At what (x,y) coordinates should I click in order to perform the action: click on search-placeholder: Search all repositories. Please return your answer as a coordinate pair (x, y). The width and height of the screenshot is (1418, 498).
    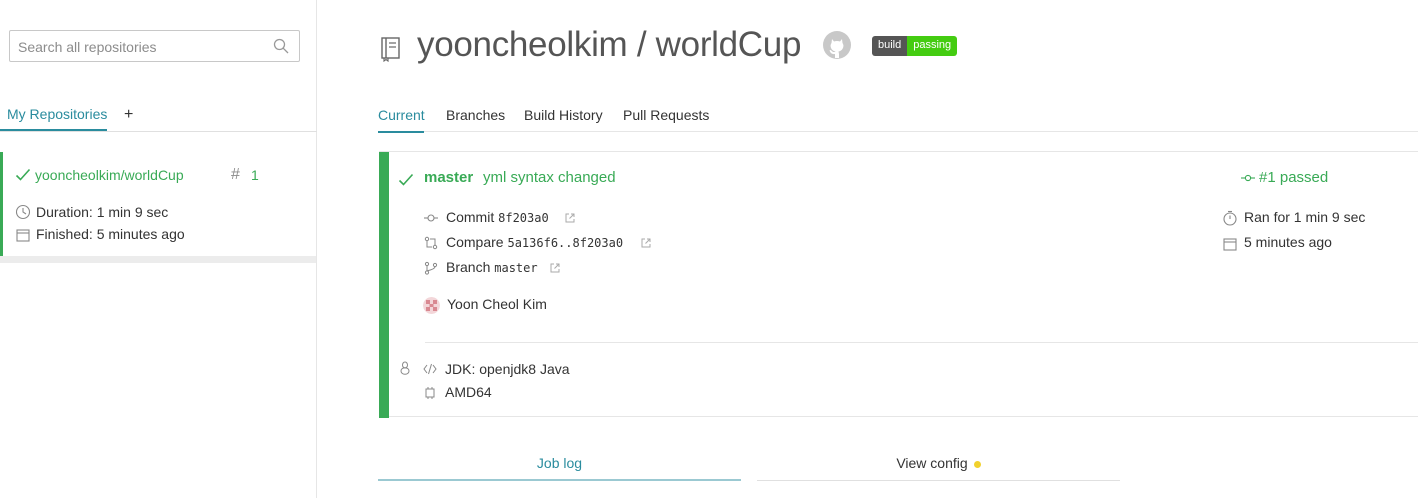
    Looking at the image, I should click on (87, 47).